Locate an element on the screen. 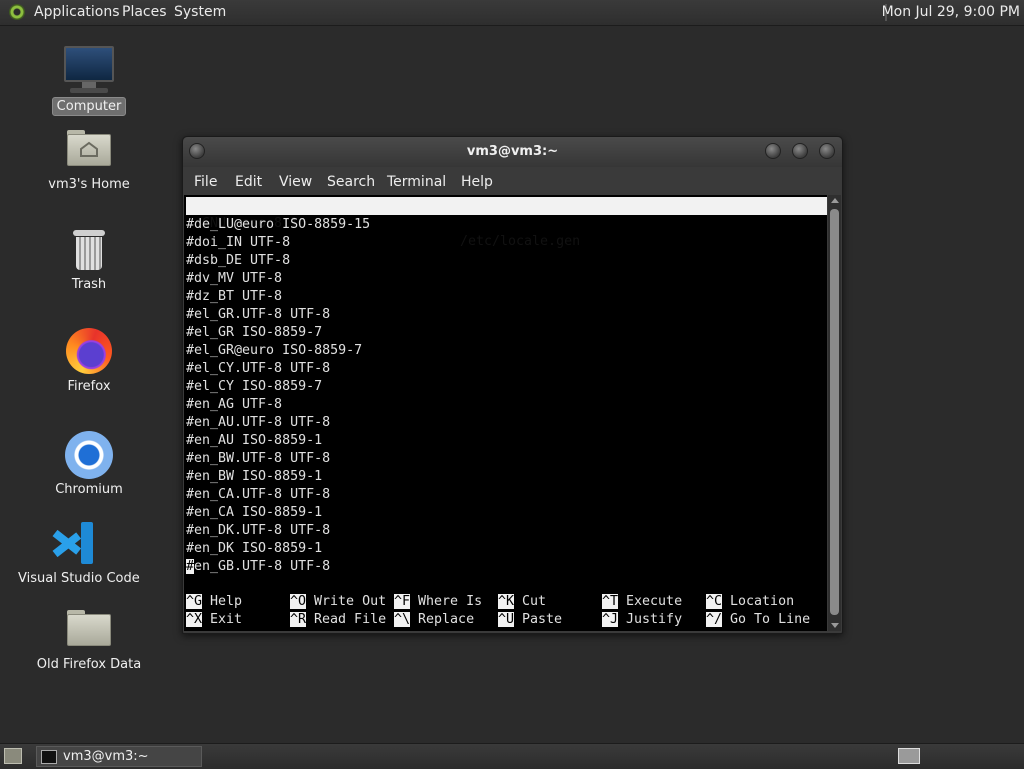 This screenshot has width=1024, height=769. window-title: vm3@vm3:~ is located at coordinates (512, 151).